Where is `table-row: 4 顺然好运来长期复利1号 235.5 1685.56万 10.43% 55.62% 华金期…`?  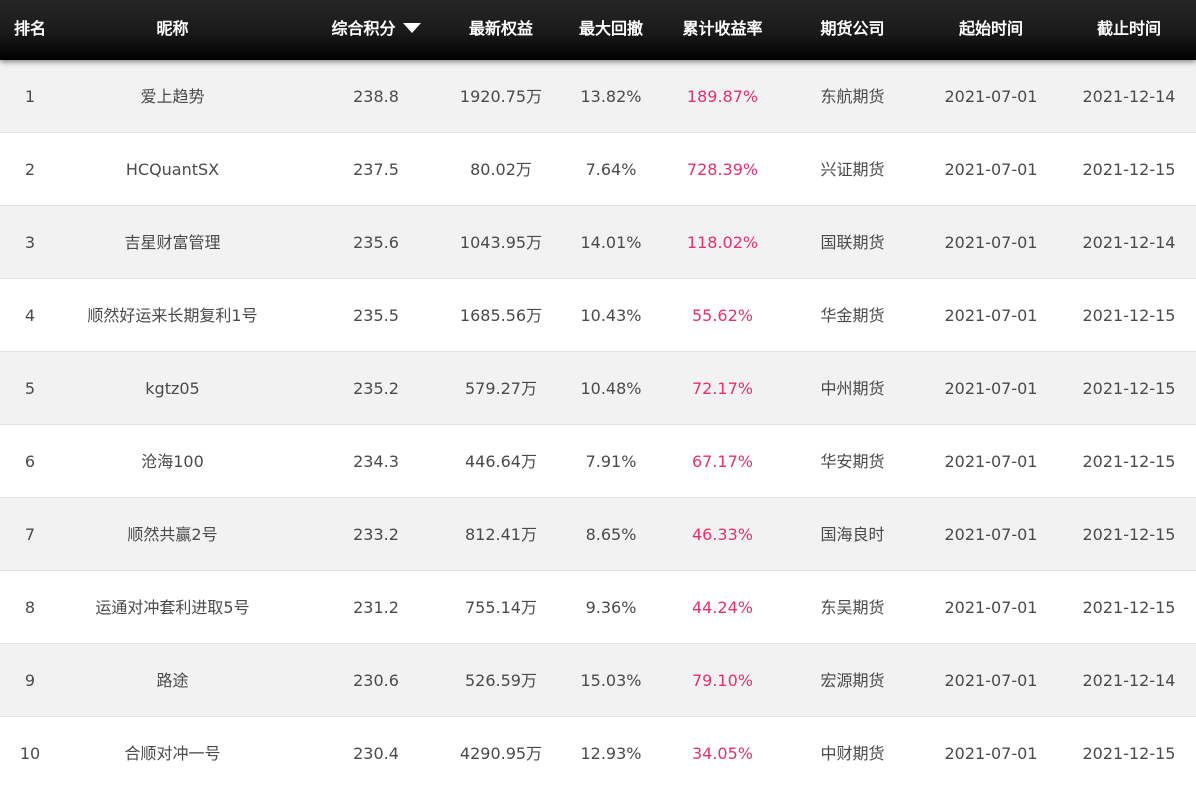 table-row: 4 顺然好运来长期复利1号 235.5 1685.56万 10.43% 55.62% 华金期… is located at coordinates (598, 315).